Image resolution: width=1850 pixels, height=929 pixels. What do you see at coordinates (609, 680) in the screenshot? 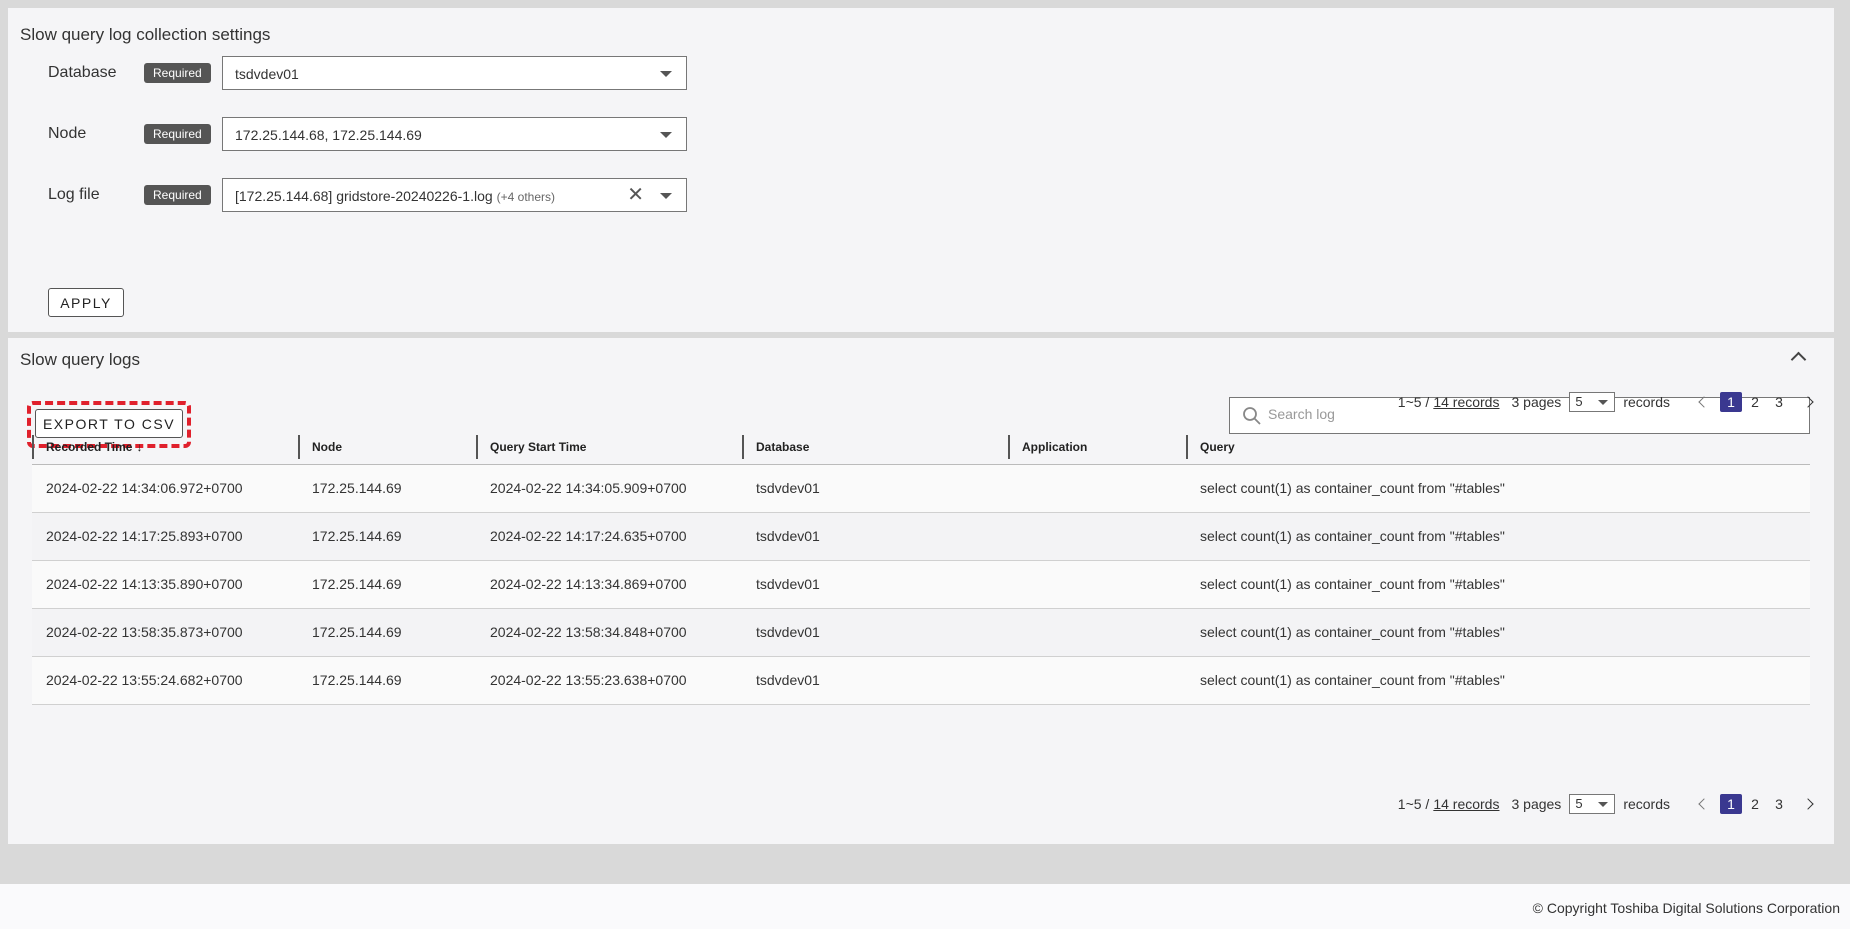
I see `cell-query-start-time: 2024-02-22 13:55:23.638+0700` at bounding box center [609, 680].